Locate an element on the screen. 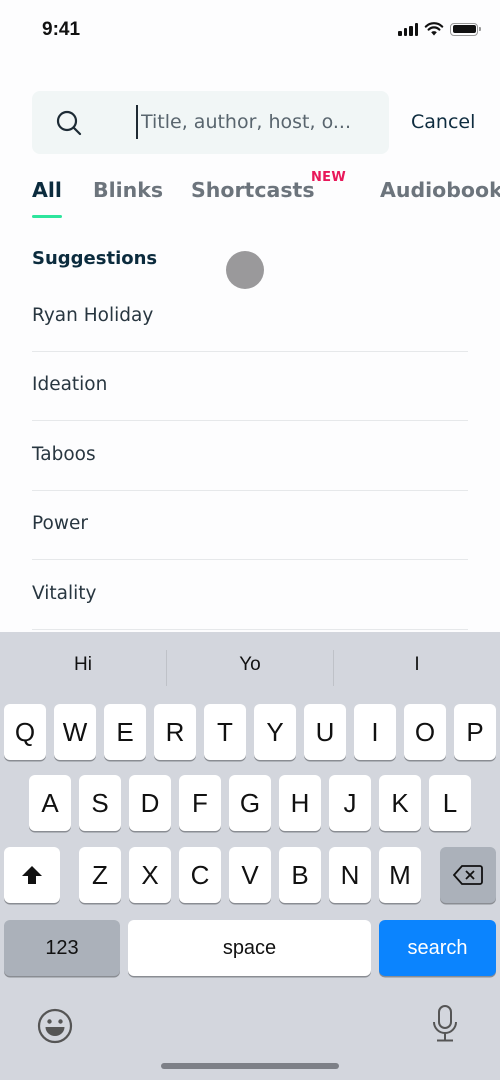  cellular-signal-icon is located at coordinates (408, 29).